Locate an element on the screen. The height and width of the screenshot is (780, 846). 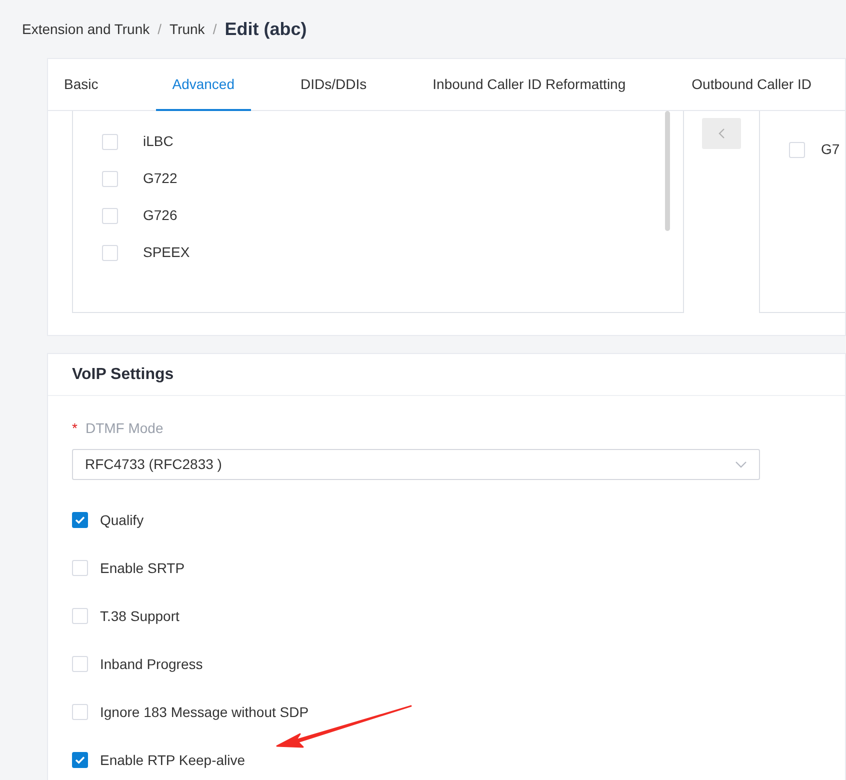
tab: DIDs/DDIs is located at coordinates (333, 85).